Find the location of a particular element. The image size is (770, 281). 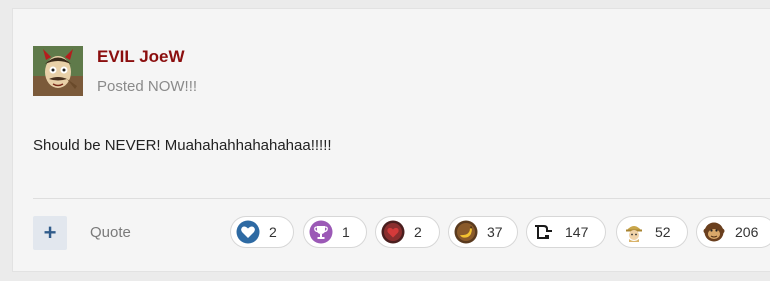

plus-icon: + is located at coordinates (50, 232).